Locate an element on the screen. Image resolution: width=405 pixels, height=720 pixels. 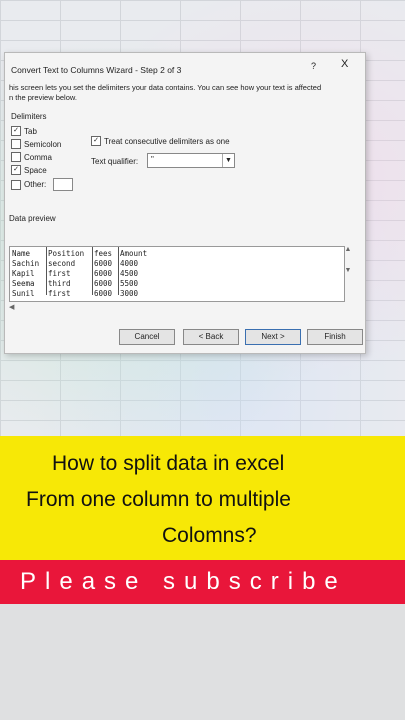
close-icon: X is located at coordinates (344, 64).